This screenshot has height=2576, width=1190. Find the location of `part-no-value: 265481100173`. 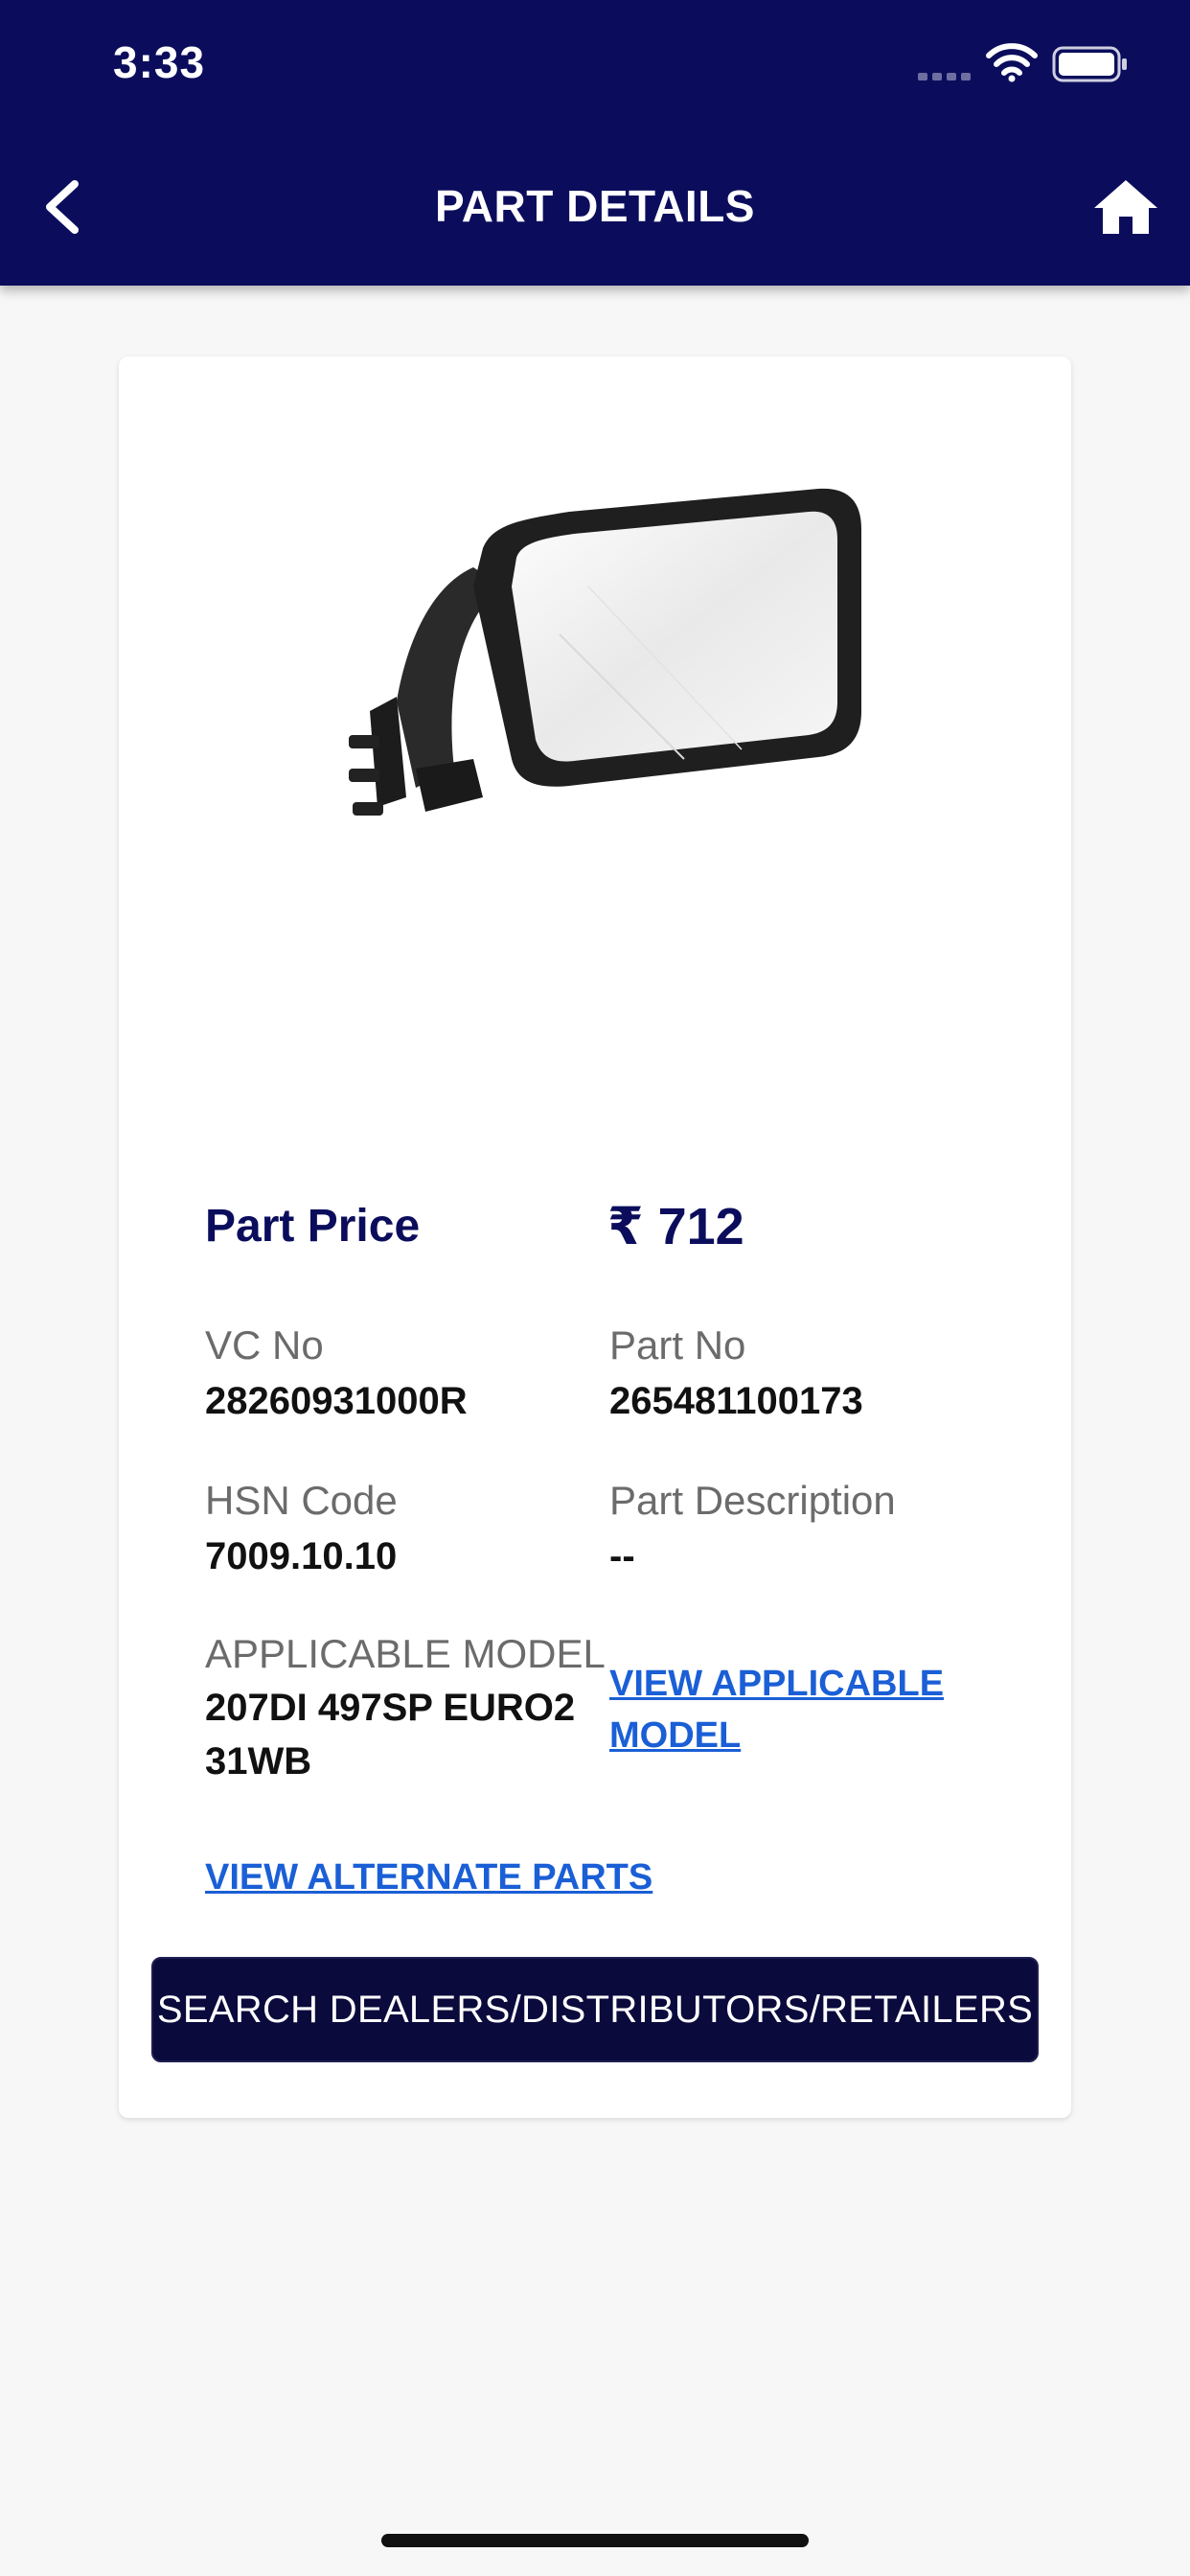

part-no-value: 265481100173 is located at coordinates (736, 1401).